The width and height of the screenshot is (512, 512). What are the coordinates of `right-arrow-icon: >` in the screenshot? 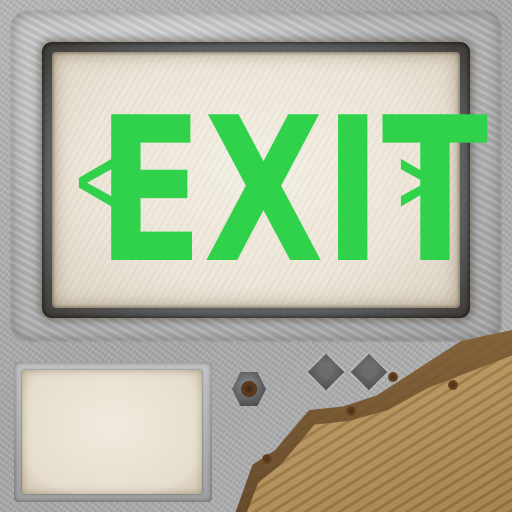 It's located at (416, 180).